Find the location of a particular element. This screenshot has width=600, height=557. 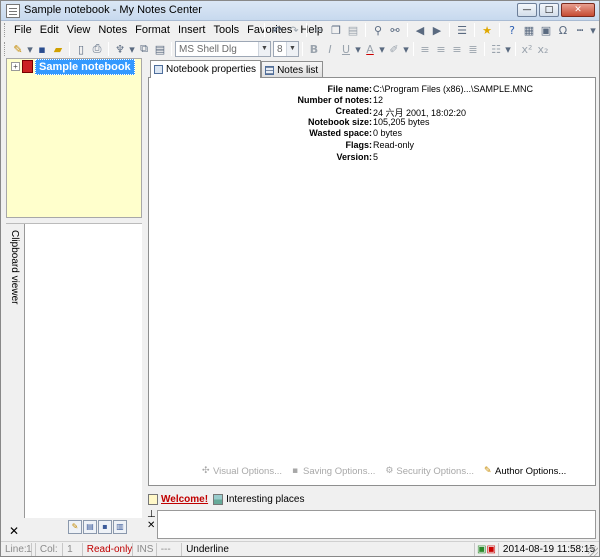

italic-button: I is located at coordinates (330, 49).